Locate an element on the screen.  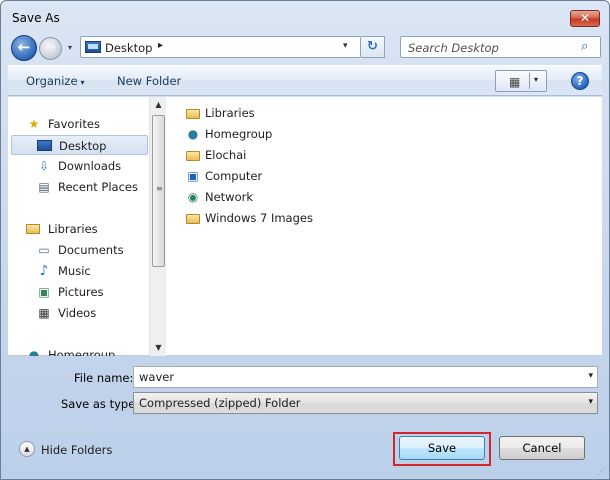
list-item: ● Homegroup is located at coordinates (335, 134).